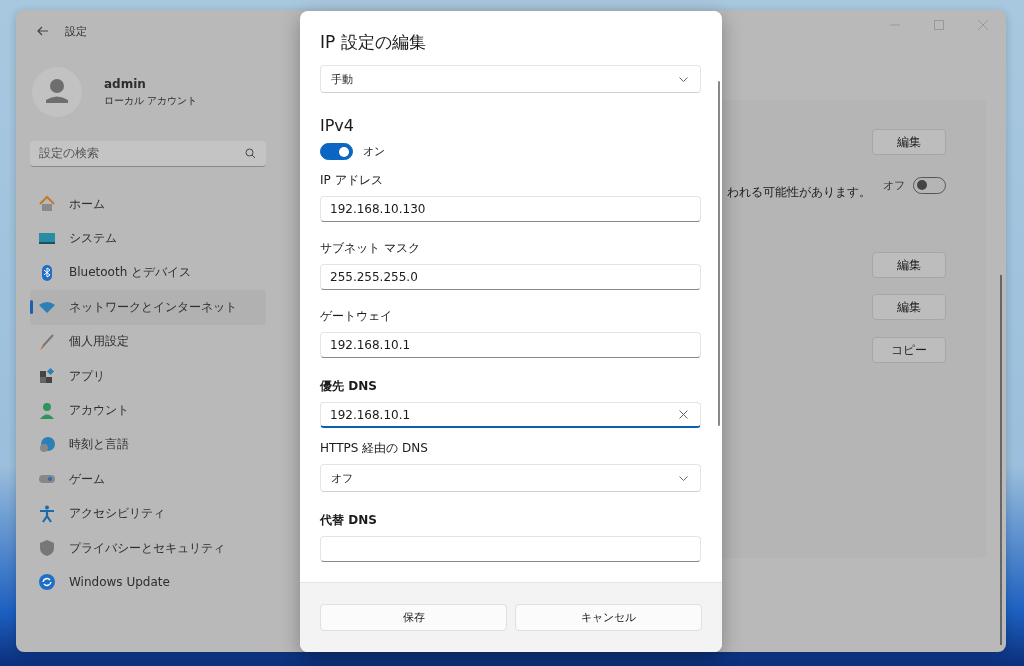 This screenshot has height=666, width=1024. What do you see at coordinates (148, 154) in the screenshot?
I see `search-field: 設定の検索` at bounding box center [148, 154].